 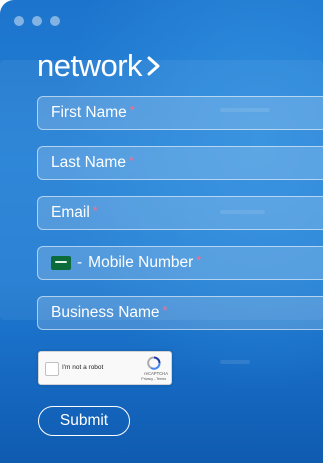 What do you see at coordinates (154, 363) in the screenshot?
I see `recaptcha-logo-icon` at bounding box center [154, 363].